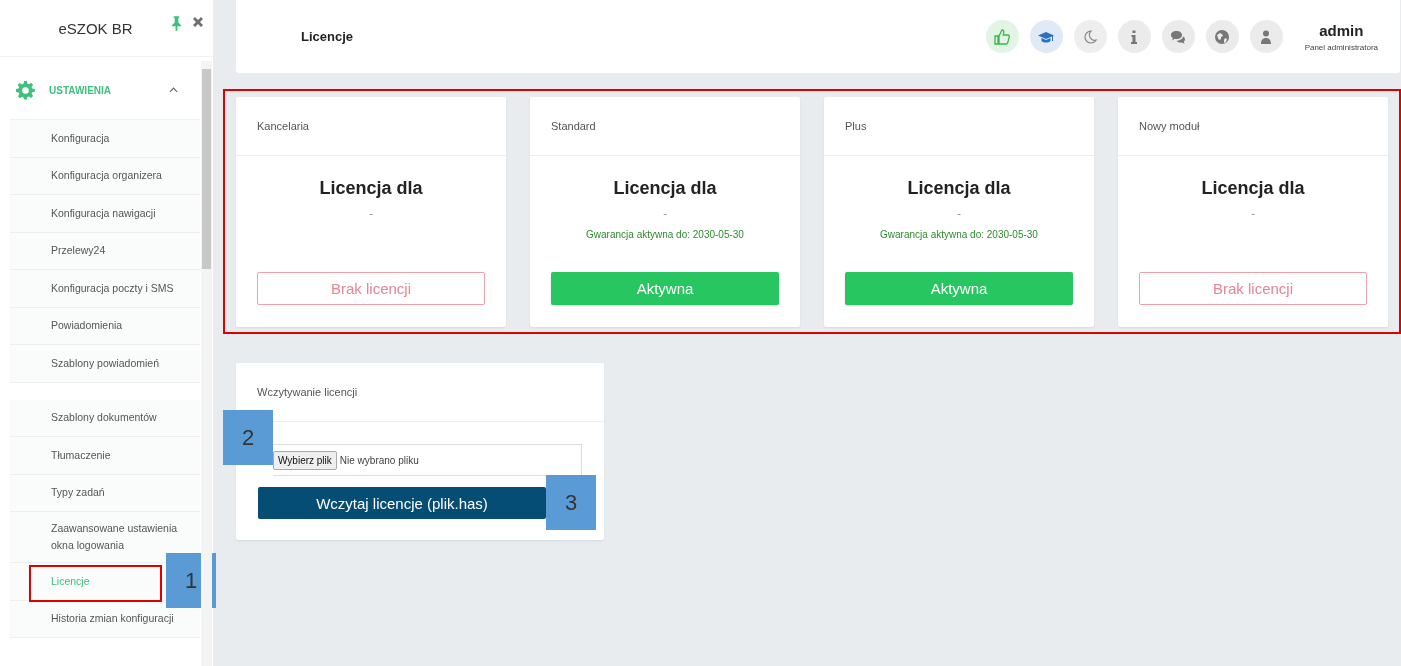 The image size is (1401, 666). Describe the element at coordinates (1266, 36) in the screenshot. I see `user-button` at that location.